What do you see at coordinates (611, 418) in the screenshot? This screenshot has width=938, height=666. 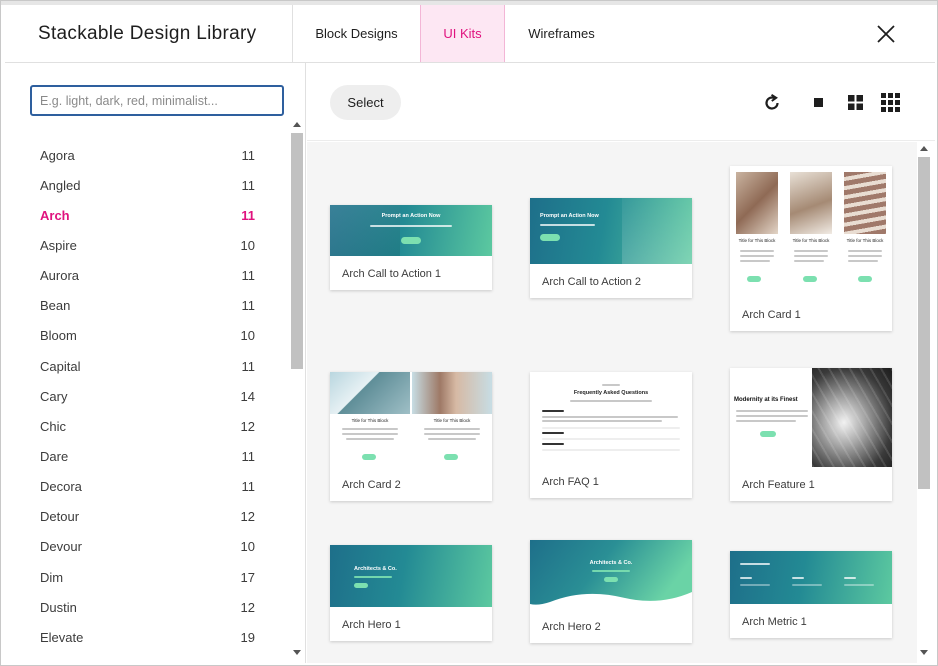 I see `design-preview: Frequently Asked Questions` at bounding box center [611, 418].